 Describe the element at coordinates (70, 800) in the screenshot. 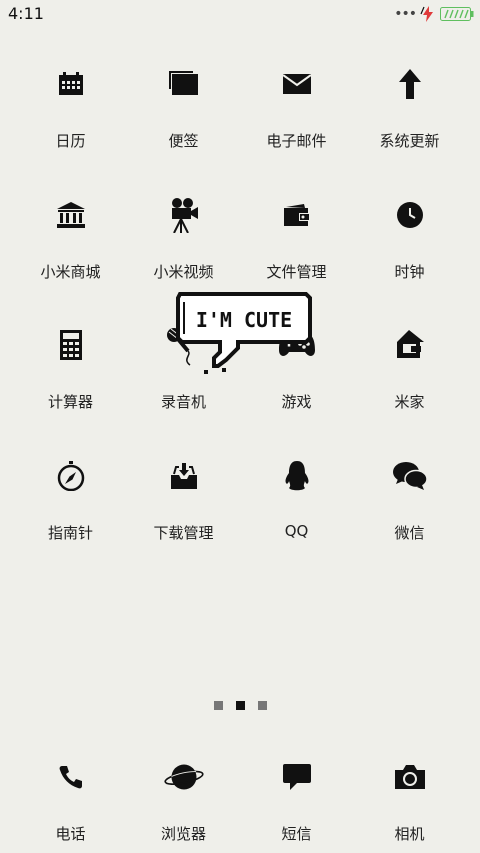

I see `app-phone: 电话` at that location.